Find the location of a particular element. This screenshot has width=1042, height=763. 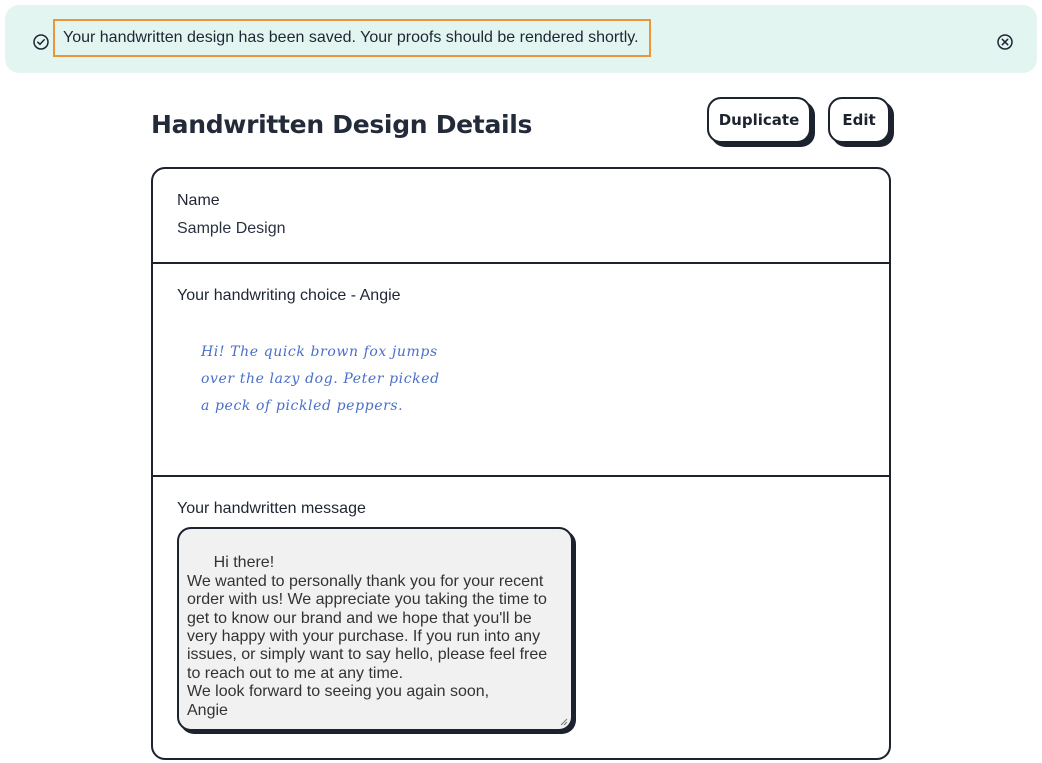

handwriting-label: Your handwriting choice - Angie is located at coordinates (289, 295).